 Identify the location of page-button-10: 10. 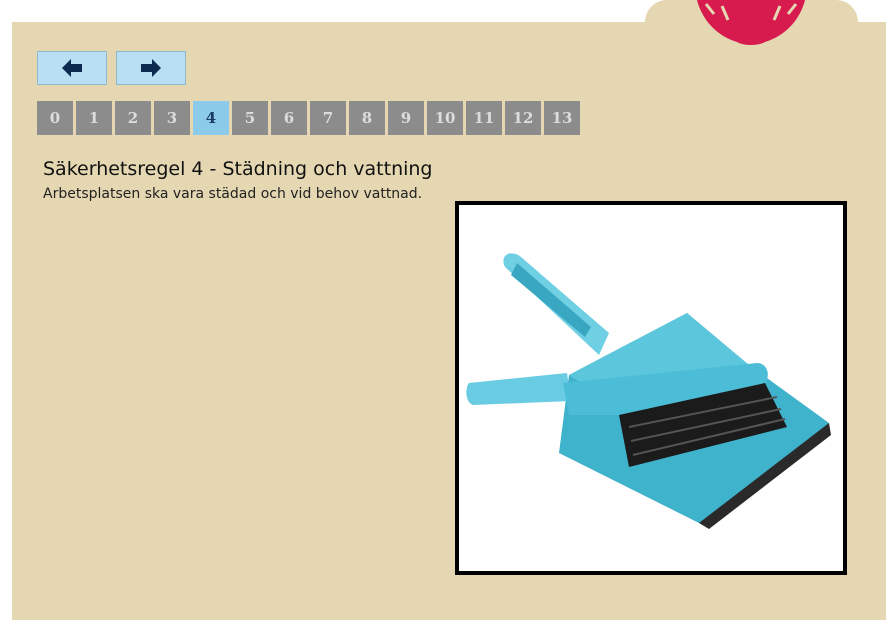
(445, 118).